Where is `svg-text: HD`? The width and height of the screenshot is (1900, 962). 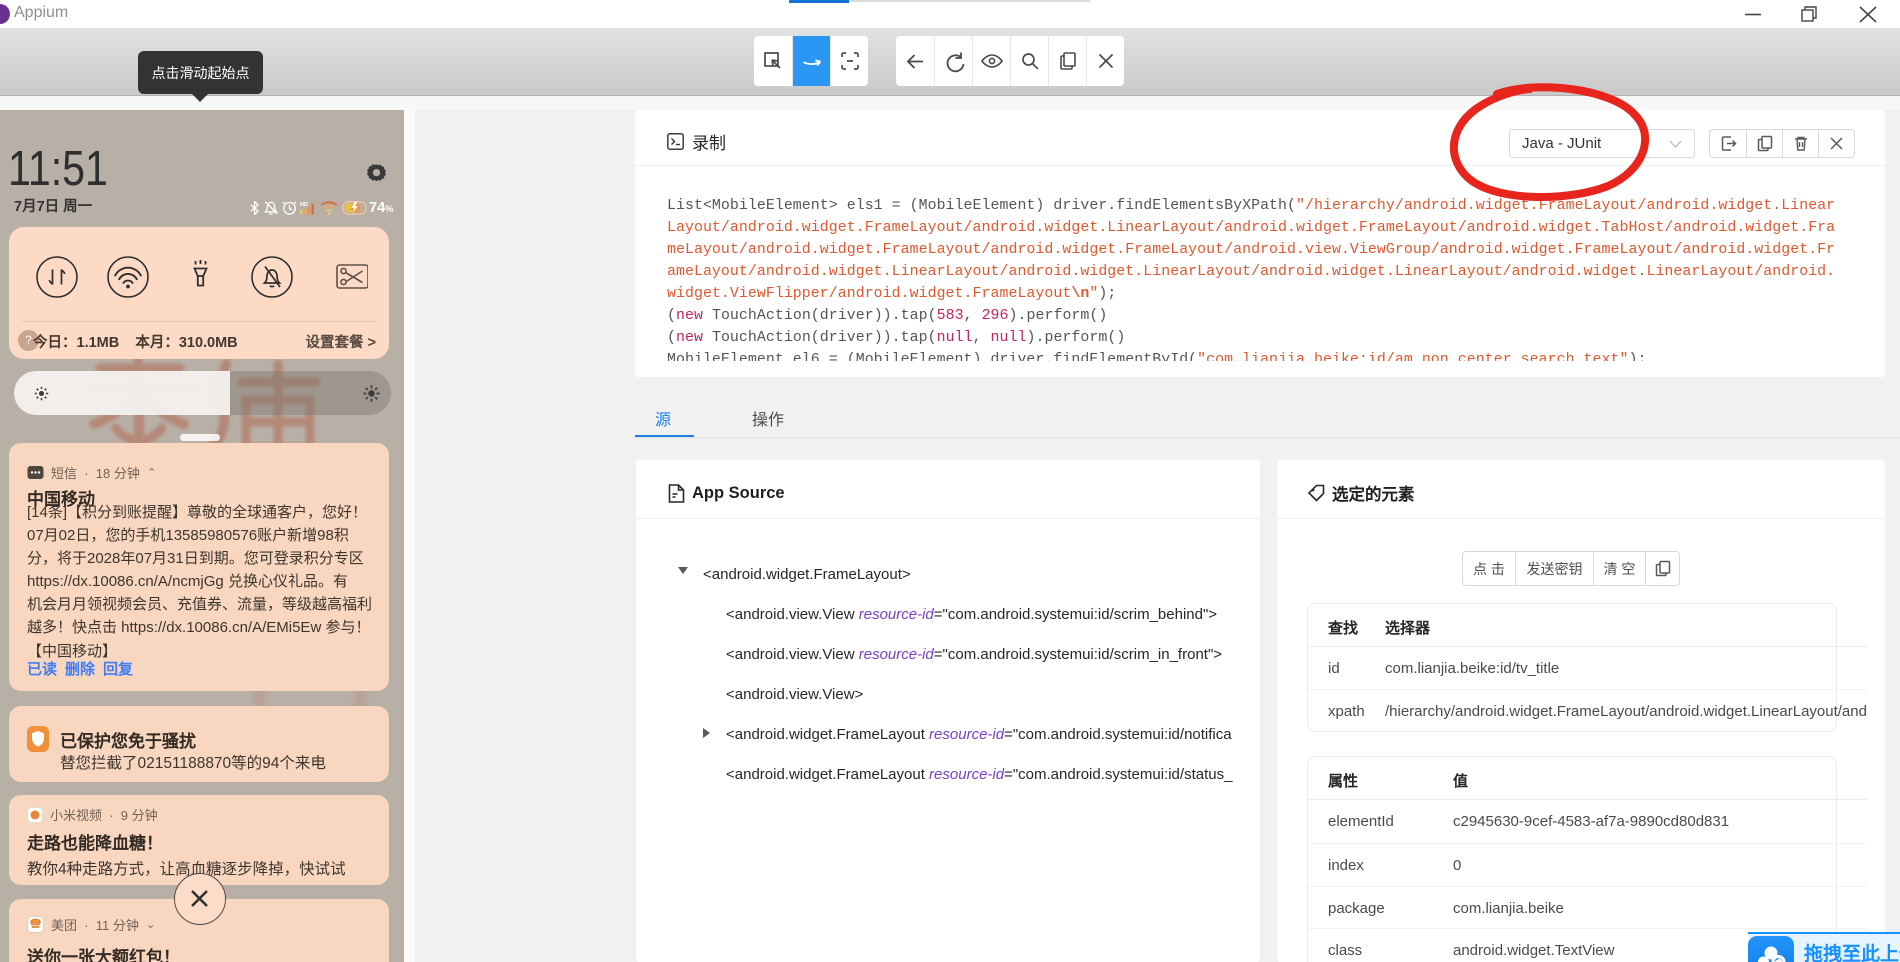
svg-text: HD is located at coordinates (304, 205).